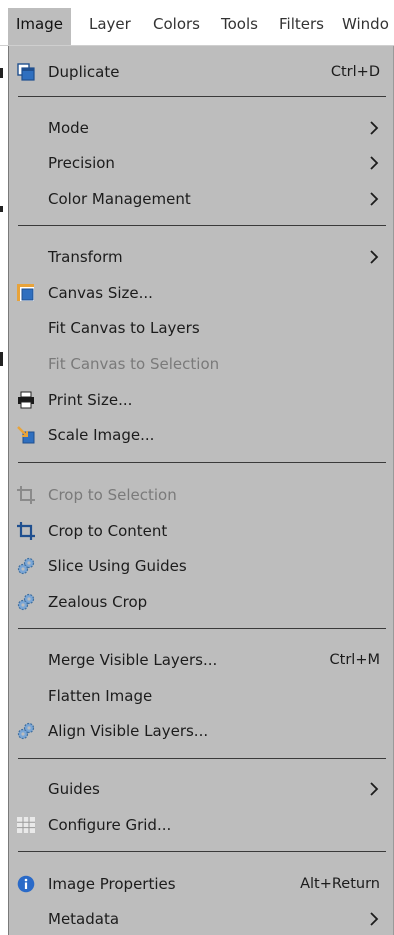  What do you see at coordinates (239, 24) in the screenshot?
I see `menu-tools: Tools` at bounding box center [239, 24].